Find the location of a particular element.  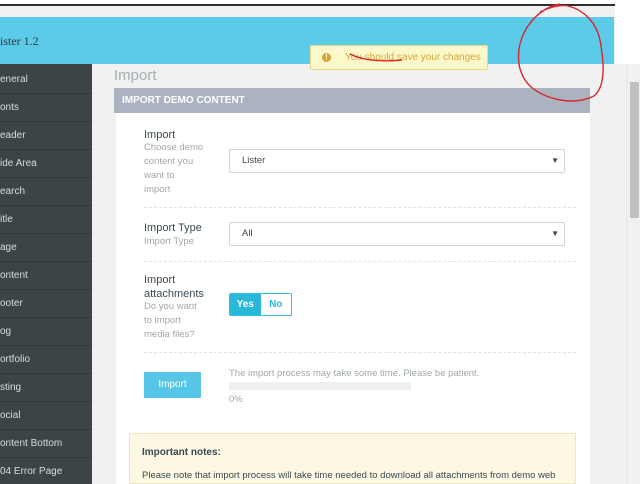

sidebar-item-label: ortfolio is located at coordinates (15, 359).